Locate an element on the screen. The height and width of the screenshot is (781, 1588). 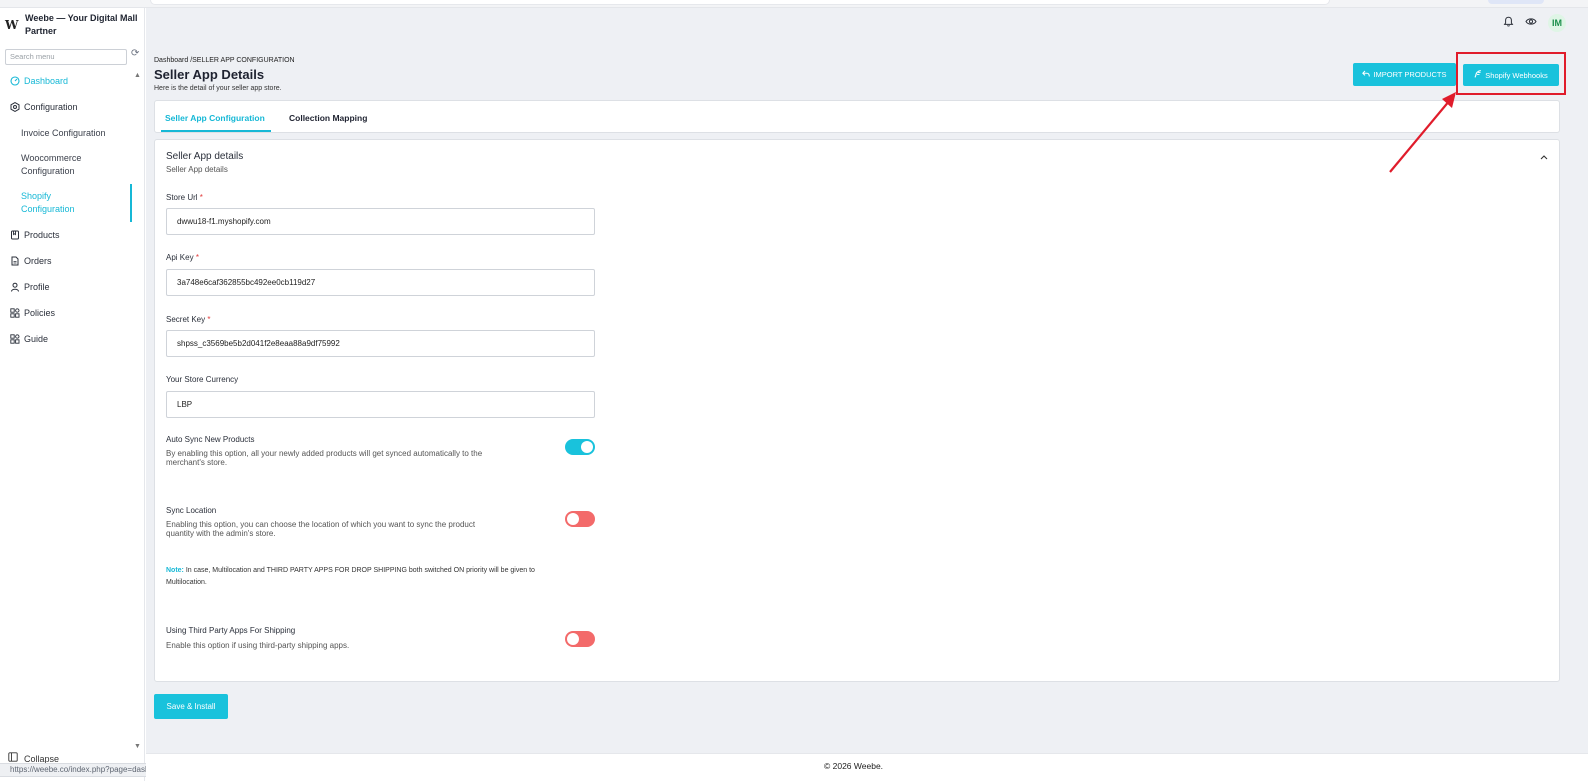
sidebar-item-configuration: Configuration is located at coordinates (66, 107).